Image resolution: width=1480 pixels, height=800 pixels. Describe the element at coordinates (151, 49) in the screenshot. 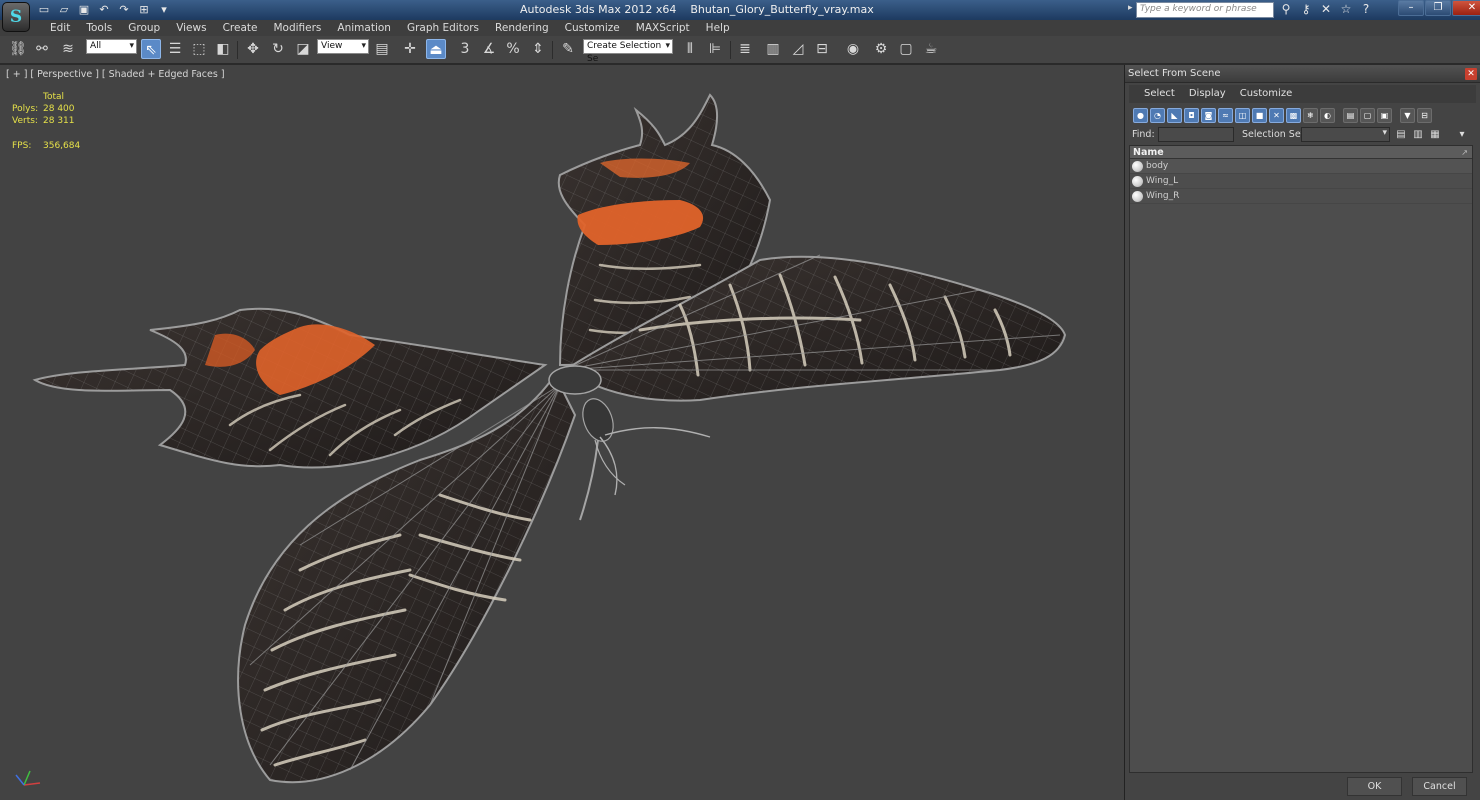

I see `select-object-icon: ⇖` at that location.